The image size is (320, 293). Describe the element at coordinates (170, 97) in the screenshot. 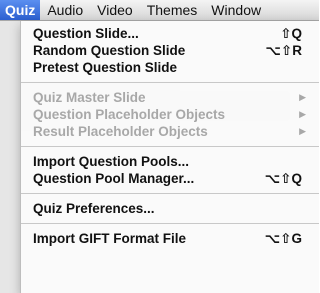

I see `menu-item-quiz-master-slide: Quiz Master Slide ▶` at that location.